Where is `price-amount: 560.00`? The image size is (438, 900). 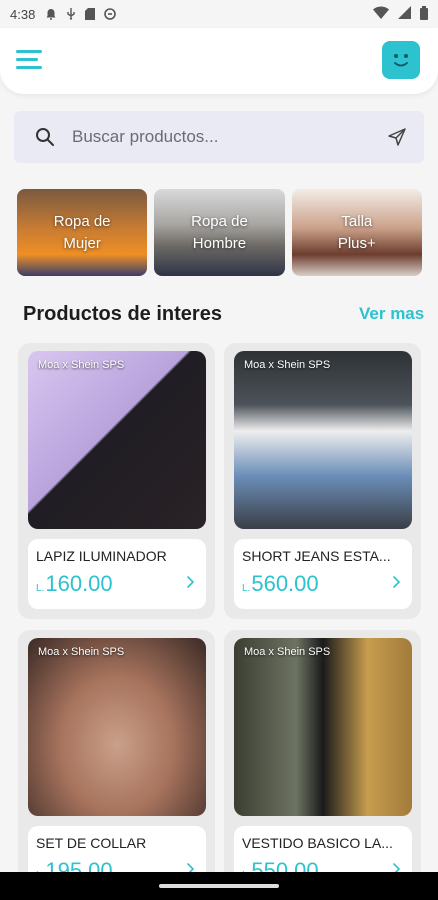 price-amount: 560.00 is located at coordinates (285, 583).